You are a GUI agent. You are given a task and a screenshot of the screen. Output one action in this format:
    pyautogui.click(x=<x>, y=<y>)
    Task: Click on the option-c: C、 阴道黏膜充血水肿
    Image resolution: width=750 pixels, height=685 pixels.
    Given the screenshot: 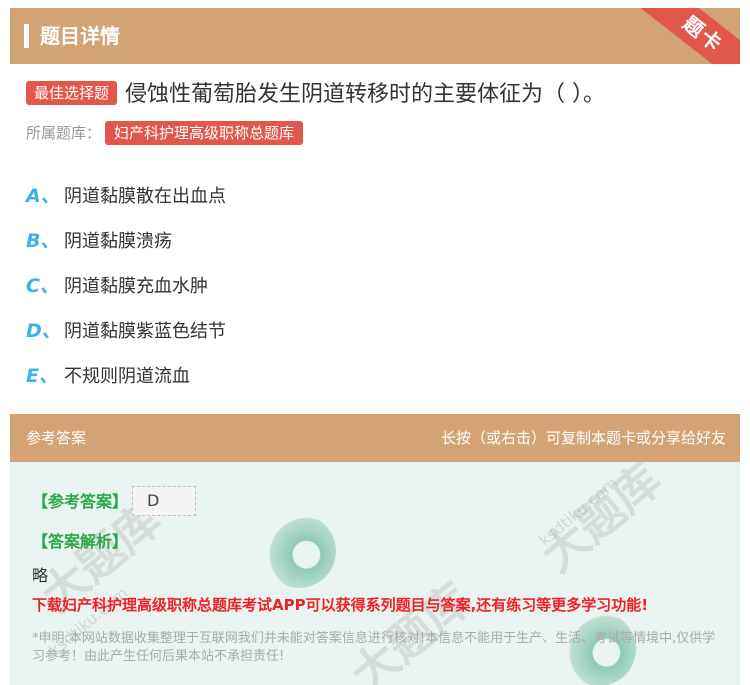 What is the action you would take?
    pyautogui.click(x=126, y=284)
    